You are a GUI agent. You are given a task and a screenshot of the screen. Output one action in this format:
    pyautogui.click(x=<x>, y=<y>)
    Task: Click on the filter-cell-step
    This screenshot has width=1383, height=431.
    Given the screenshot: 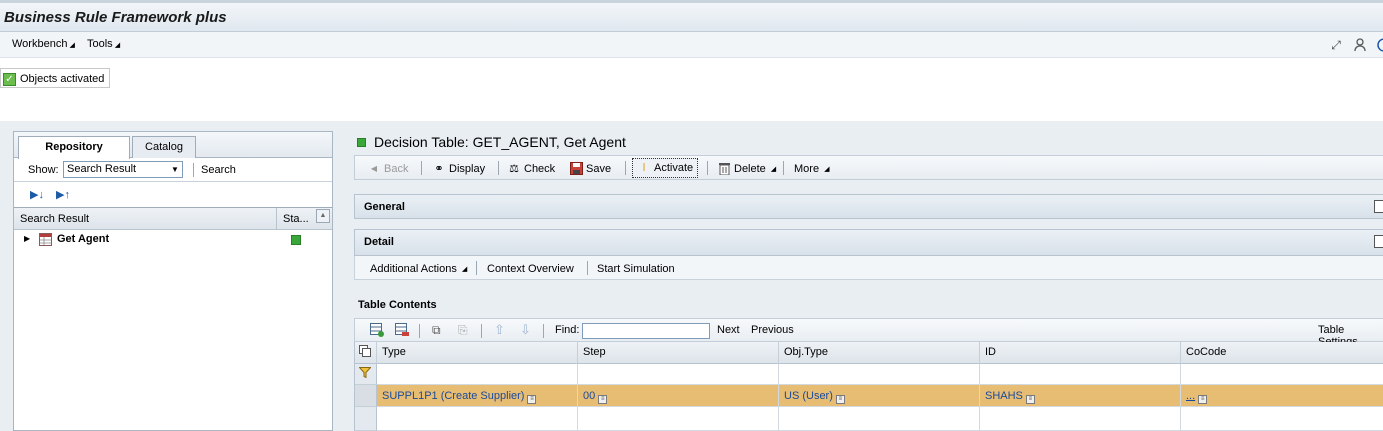 What is the action you would take?
    pyautogui.click(x=678, y=374)
    